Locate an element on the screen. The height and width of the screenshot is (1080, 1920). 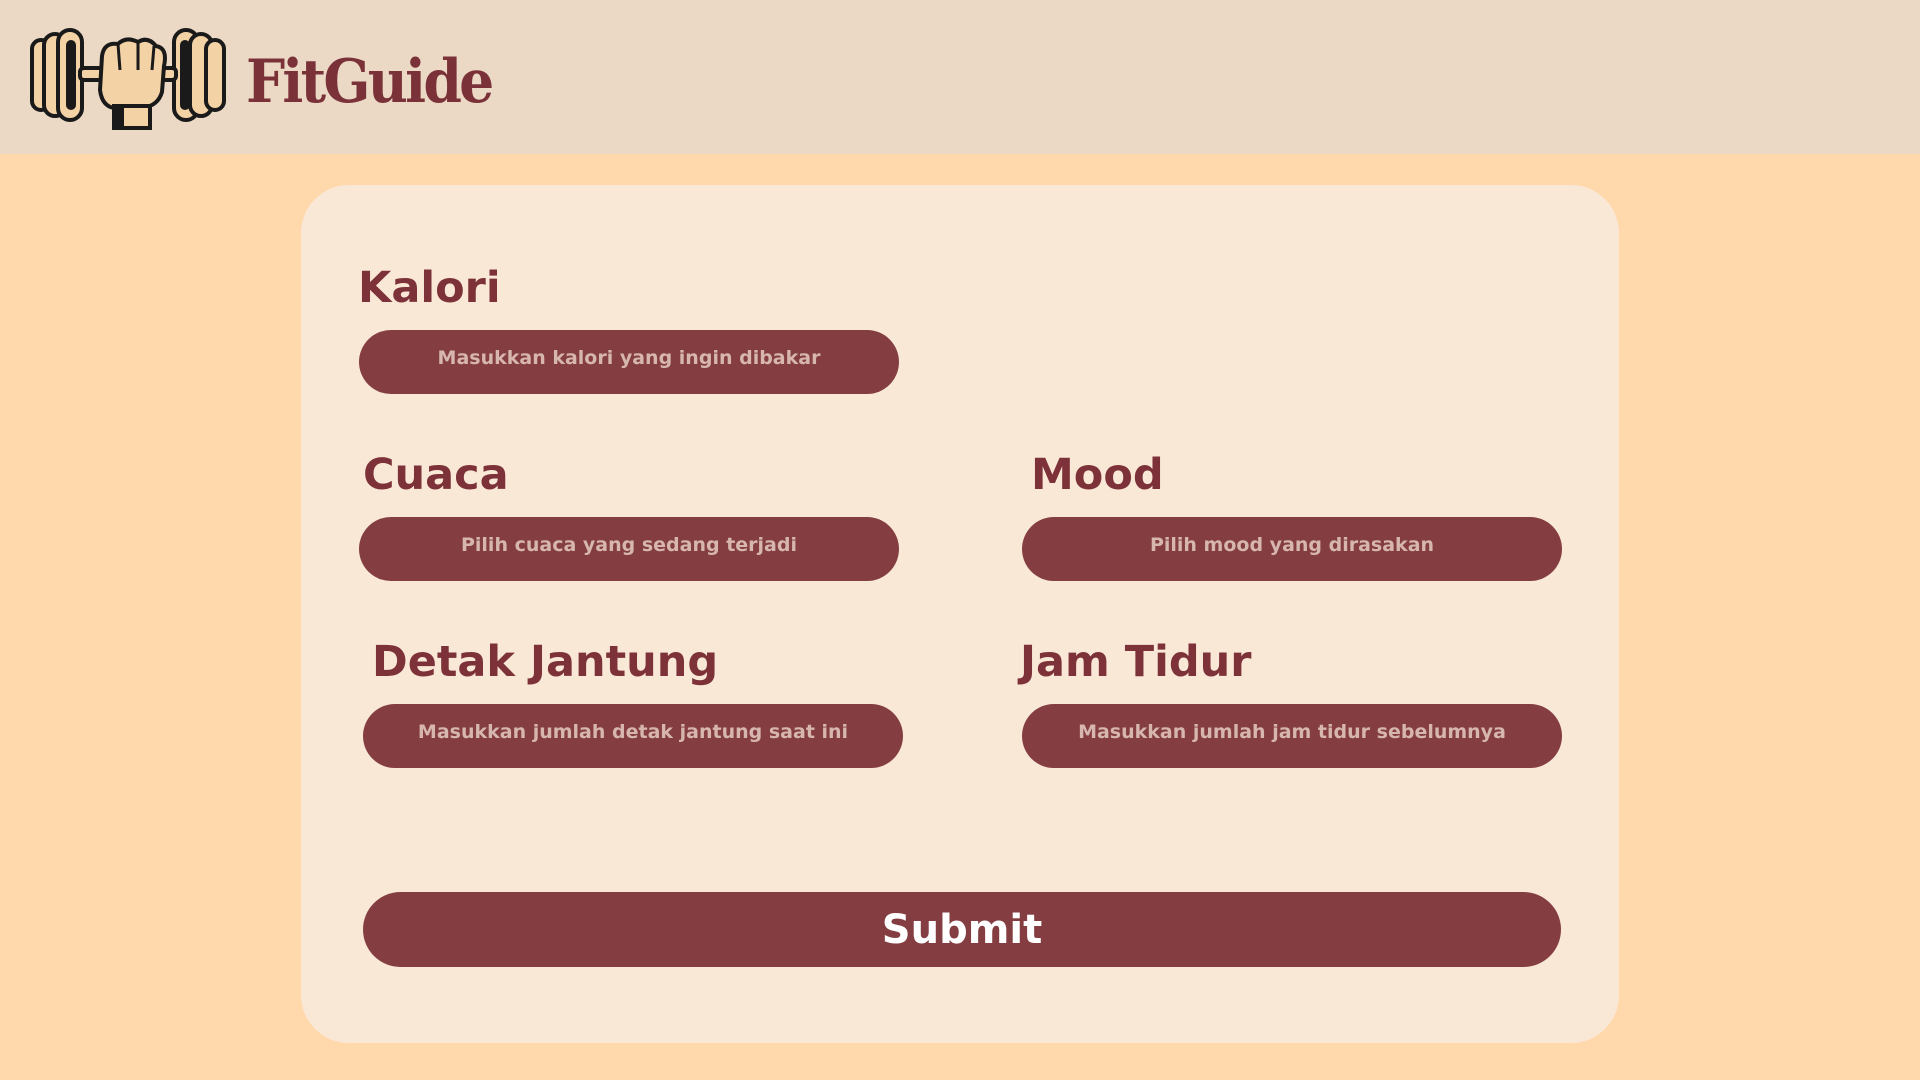
fist-dumbbell-icon is located at coordinates (128, 79).